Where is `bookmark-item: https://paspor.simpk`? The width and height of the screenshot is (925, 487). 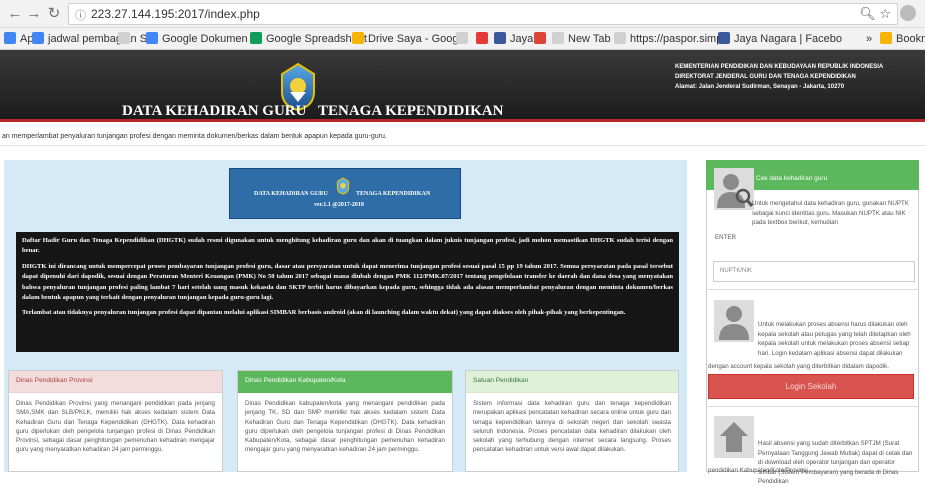
bookmark-item: https://paspor.simpk is located at coordinates (671, 39).